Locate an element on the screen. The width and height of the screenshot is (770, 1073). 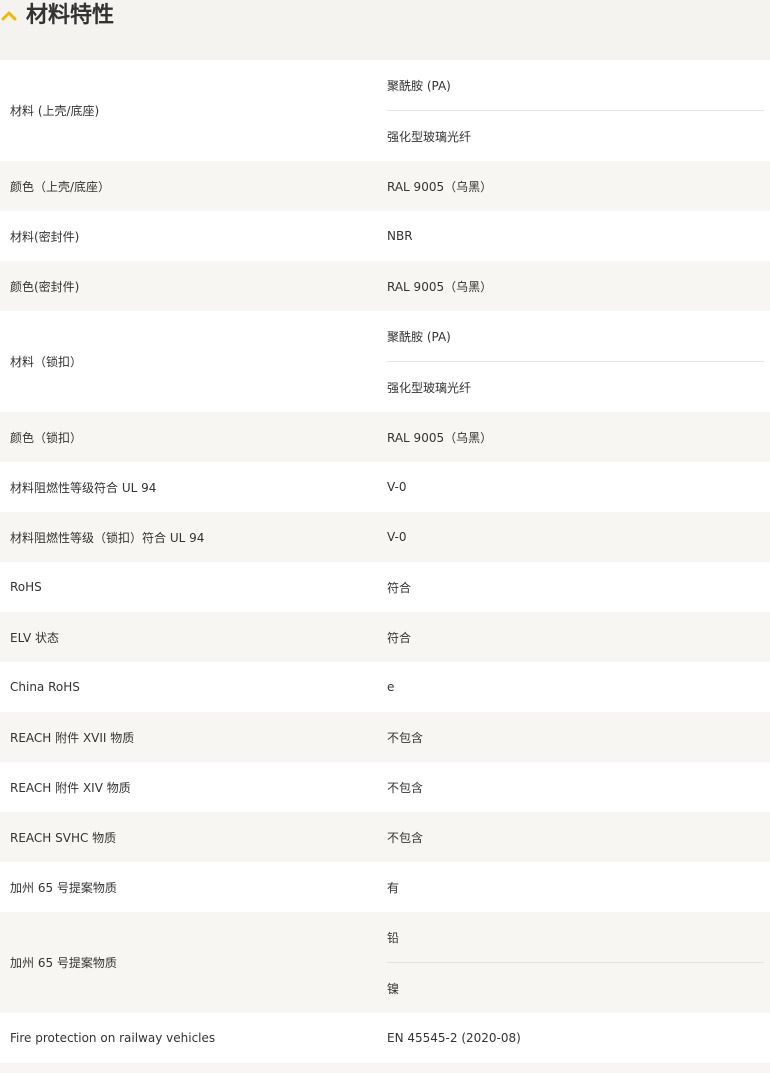
property-values: e is located at coordinates (578, 687).